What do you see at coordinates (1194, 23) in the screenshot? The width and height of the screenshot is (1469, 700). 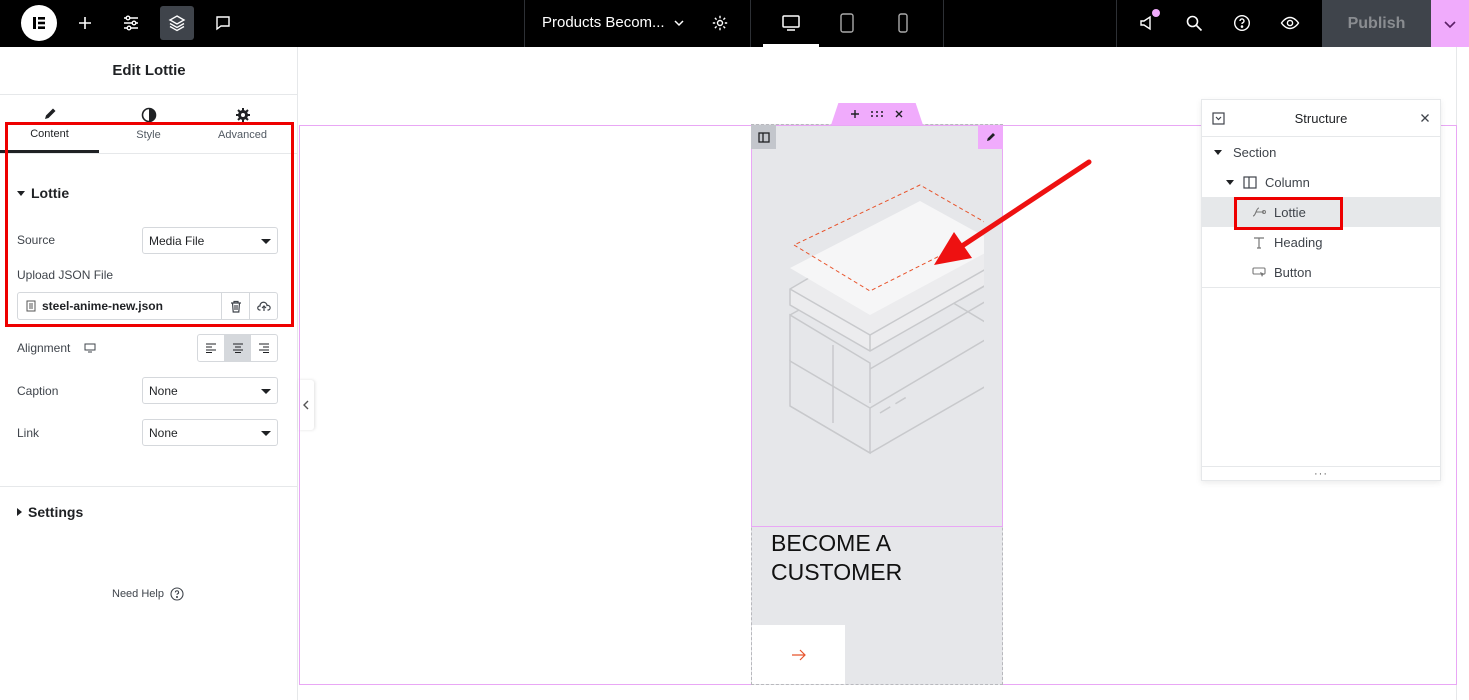 I see `finder-search-icon` at bounding box center [1194, 23].